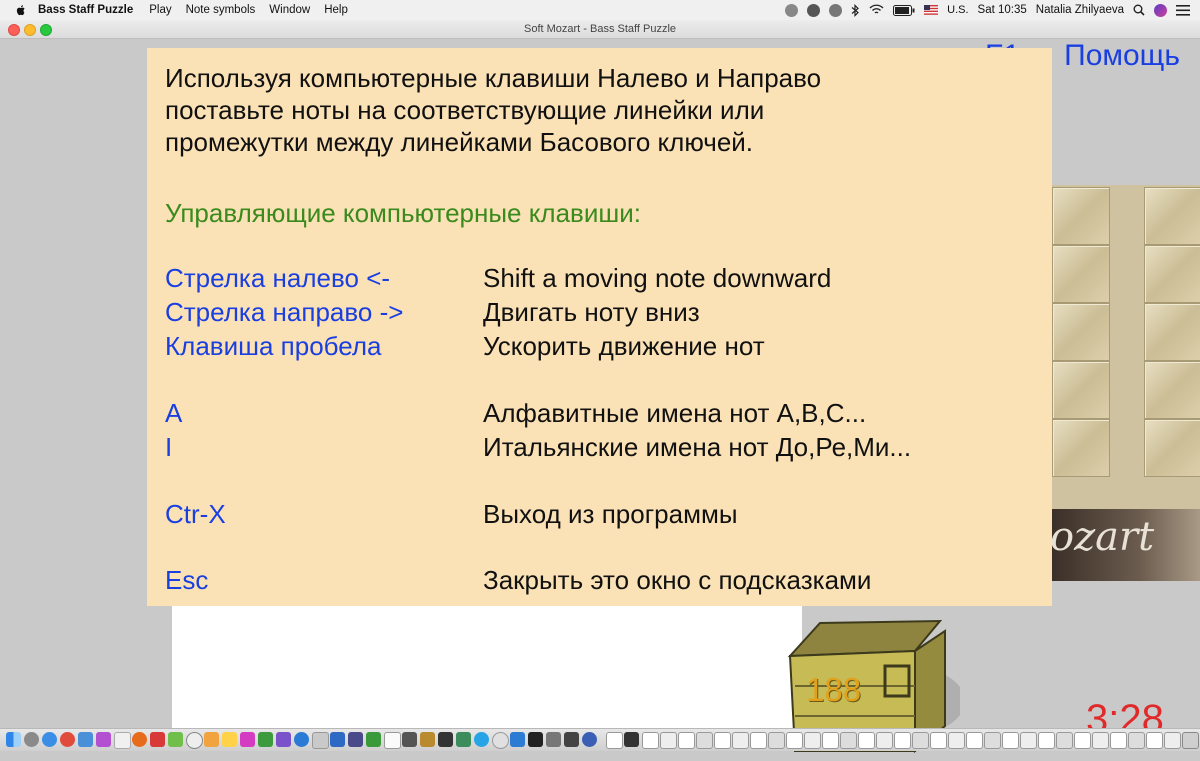 Image resolution: width=1200 pixels, height=761 pixels. I want to click on clock-icon, so click(194, 740).